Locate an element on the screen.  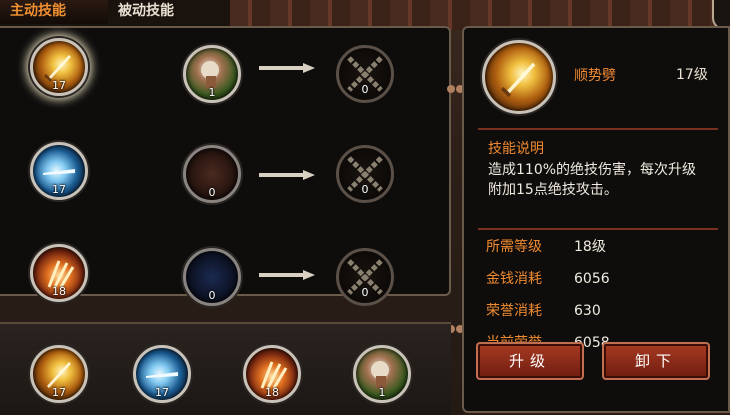
stat-value: 18级 is located at coordinates (590, 247).